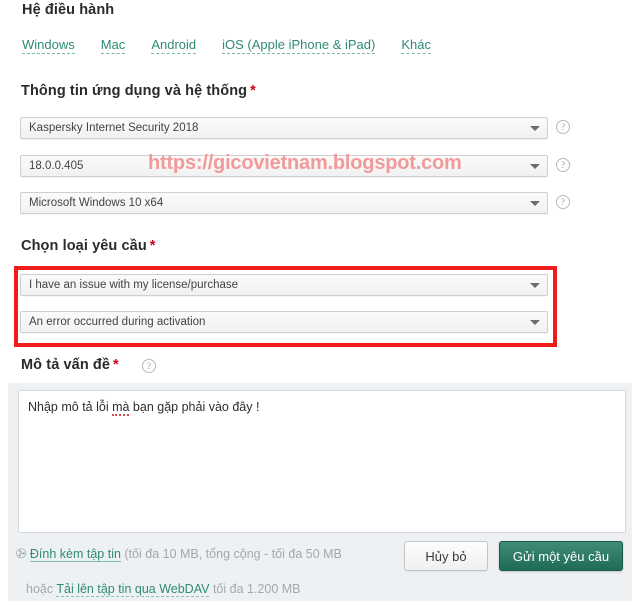 This screenshot has height=609, width=640. Describe the element at coordinates (121, 408) in the screenshot. I see `description-text-misspelled: mà` at that location.